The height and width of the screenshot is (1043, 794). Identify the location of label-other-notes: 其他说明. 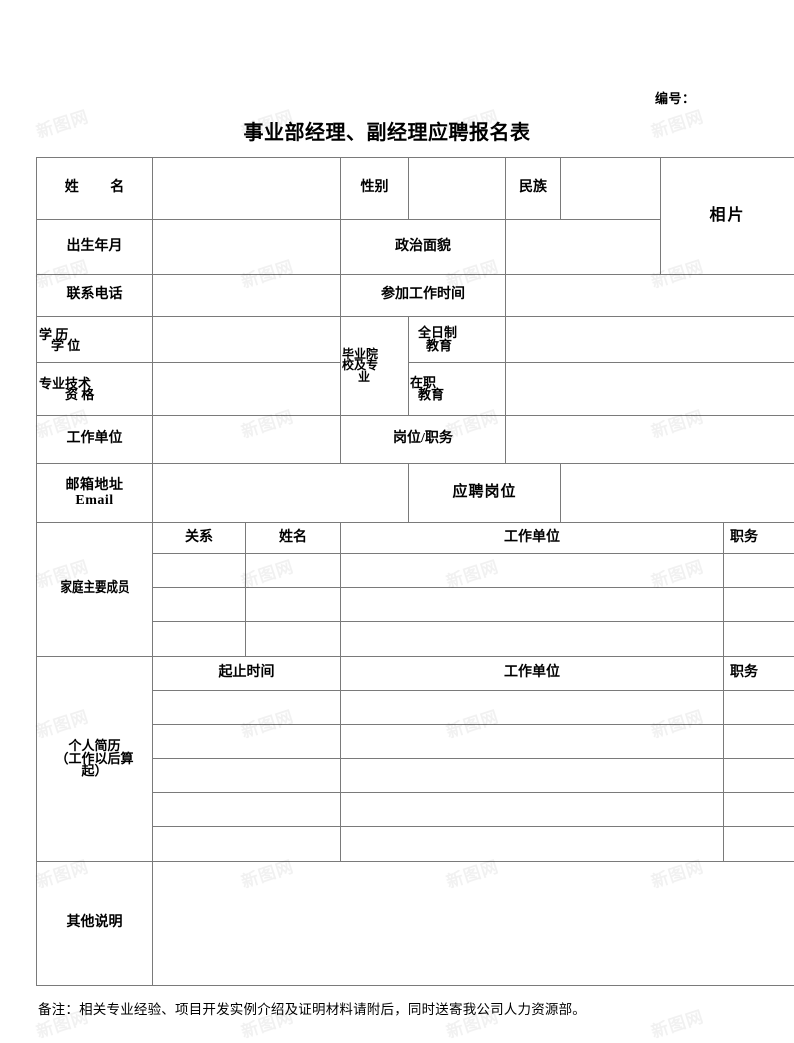
(95, 924).